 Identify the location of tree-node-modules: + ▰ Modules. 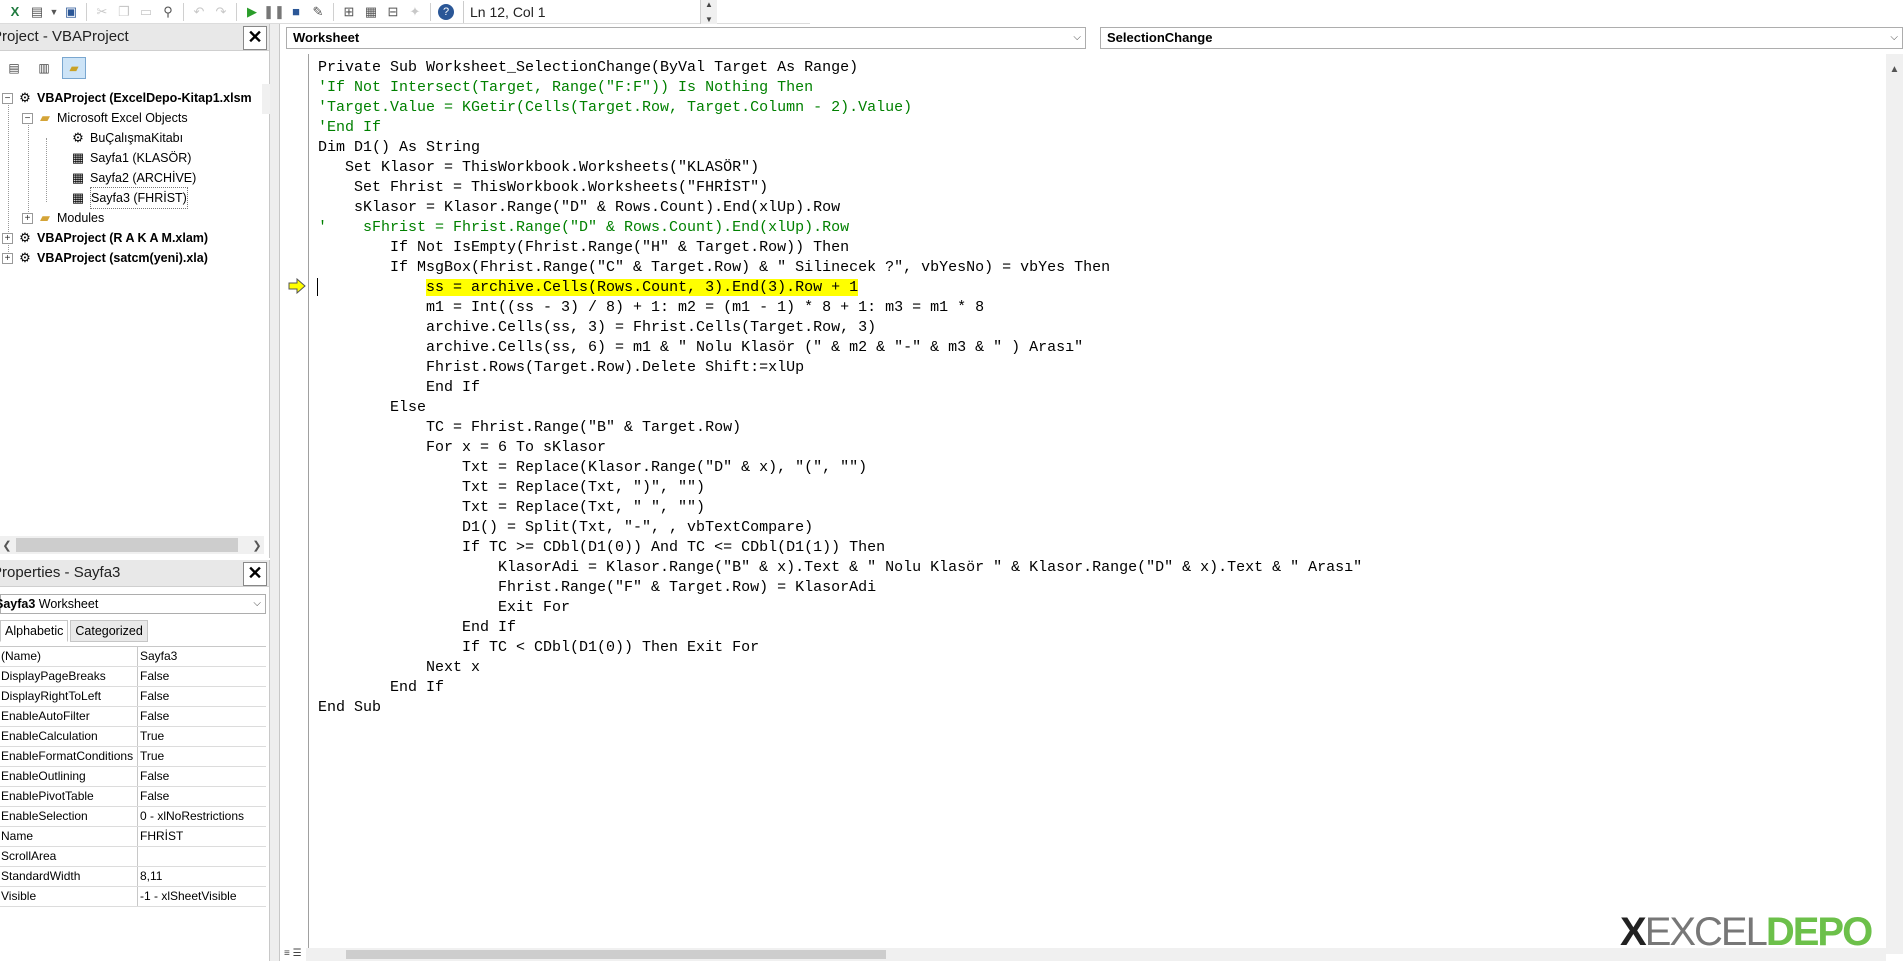
(63, 218).